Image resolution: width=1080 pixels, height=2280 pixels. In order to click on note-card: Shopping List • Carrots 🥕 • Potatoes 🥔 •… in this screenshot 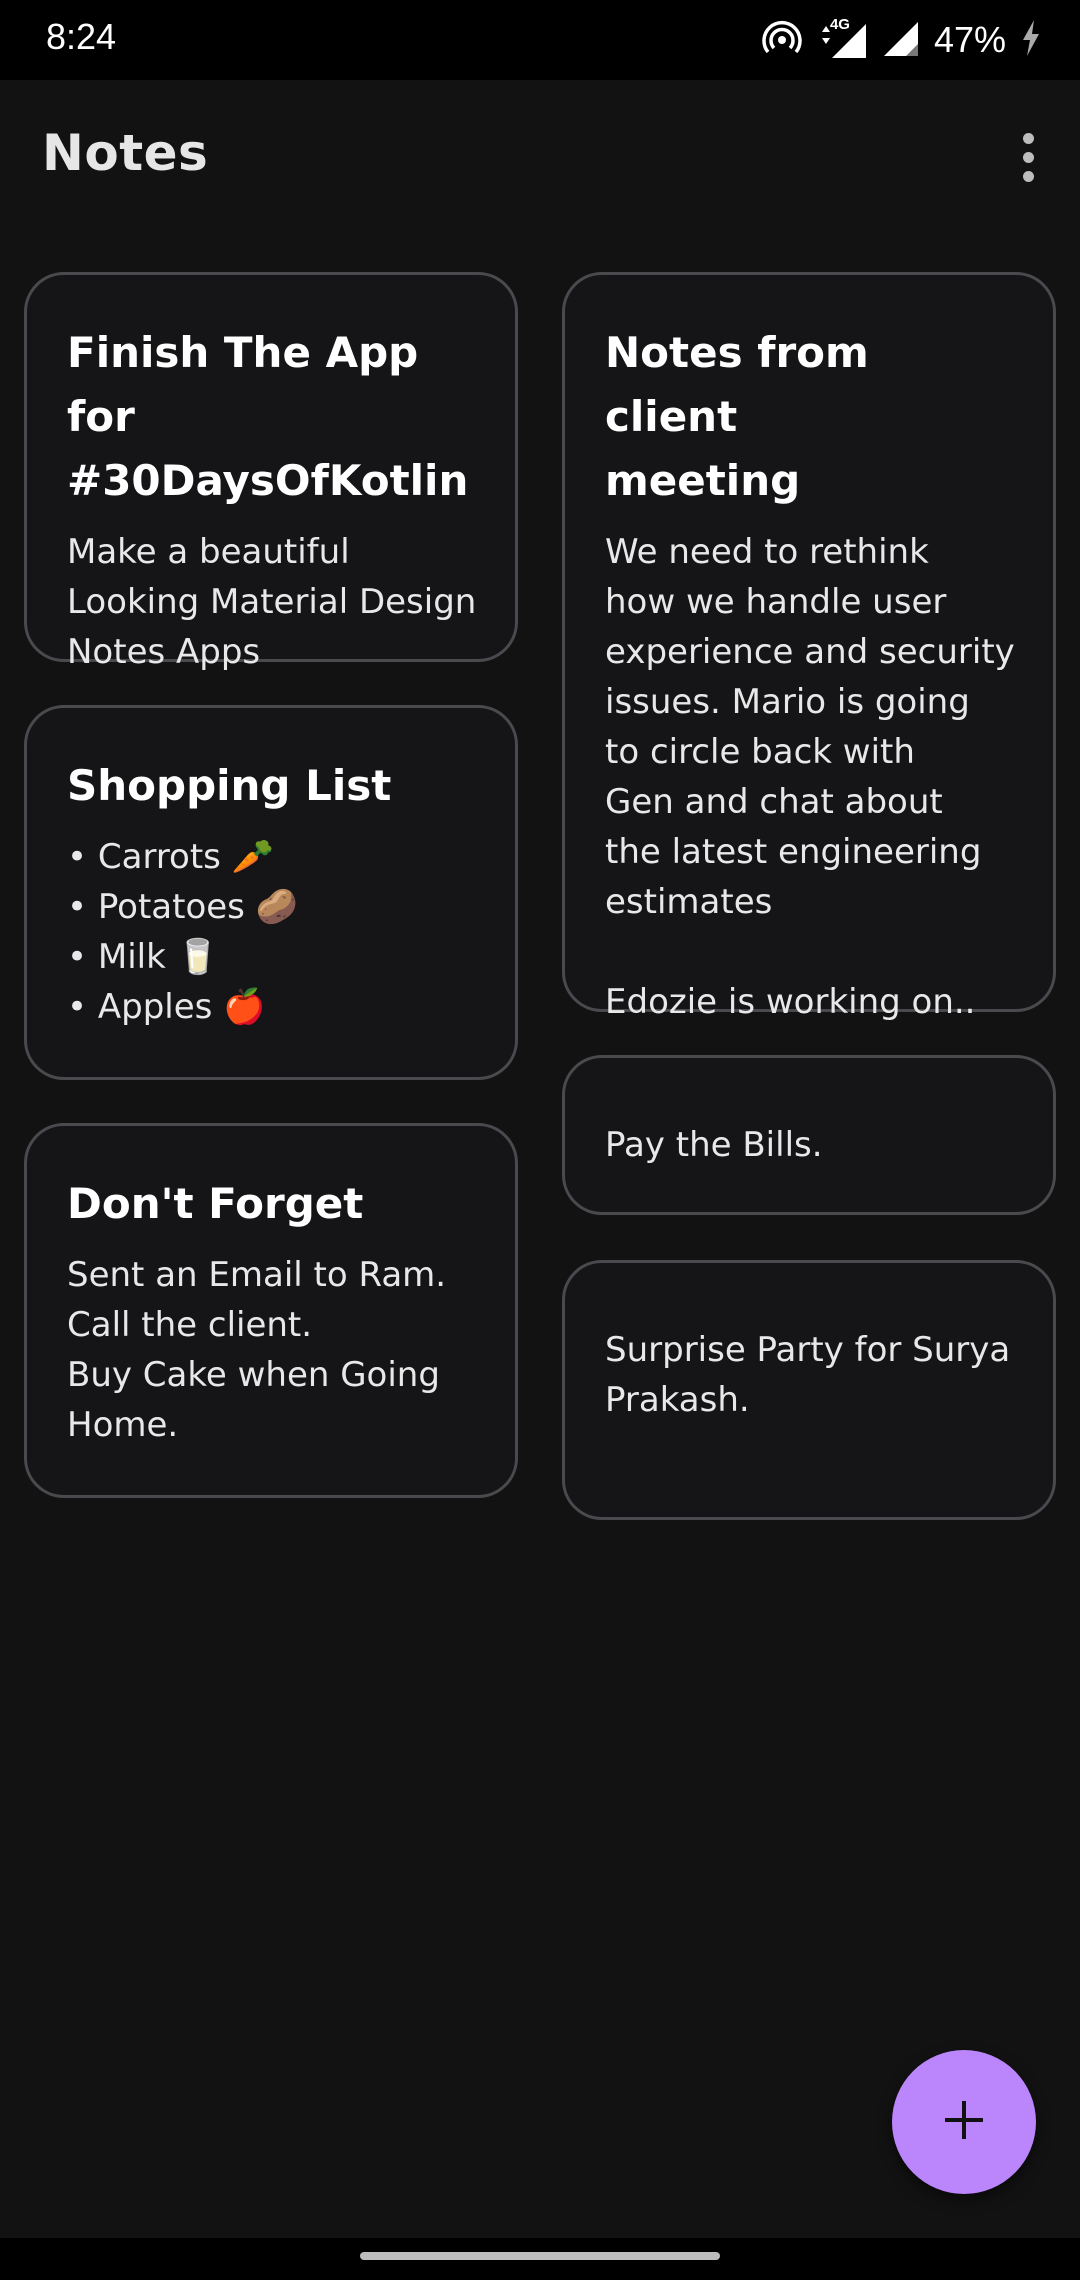, I will do `click(271, 892)`.